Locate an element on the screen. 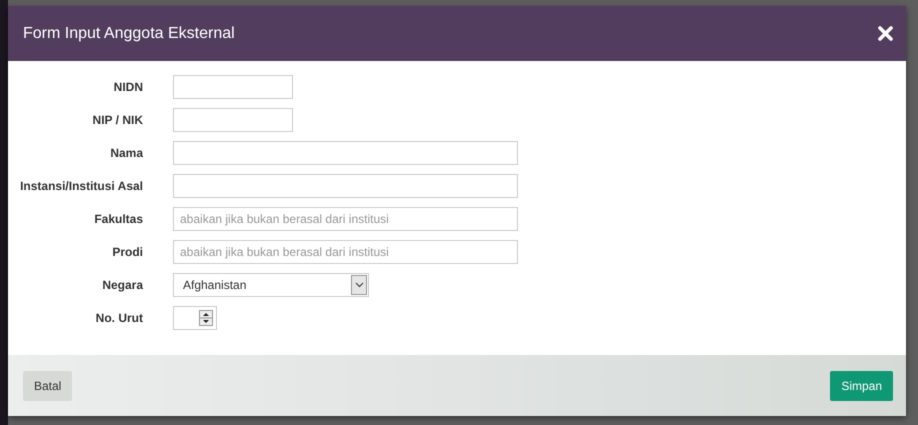 The height and width of the screenshot is (425, 918). spinner-icon is located at coordinates (206, 318).